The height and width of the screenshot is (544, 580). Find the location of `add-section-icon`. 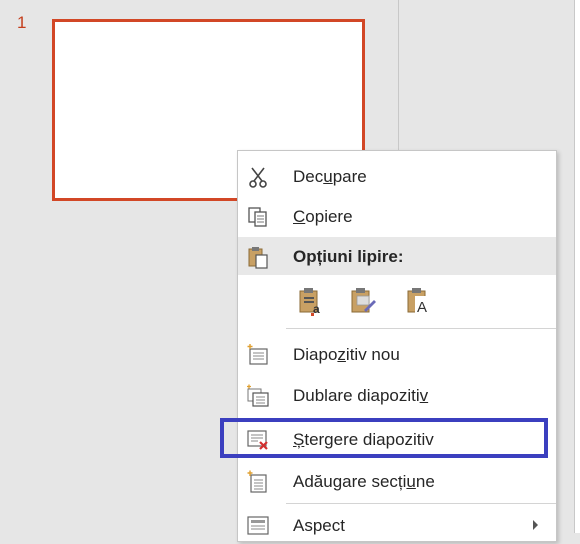

add-section-icon is located at coordinates (258, 482).